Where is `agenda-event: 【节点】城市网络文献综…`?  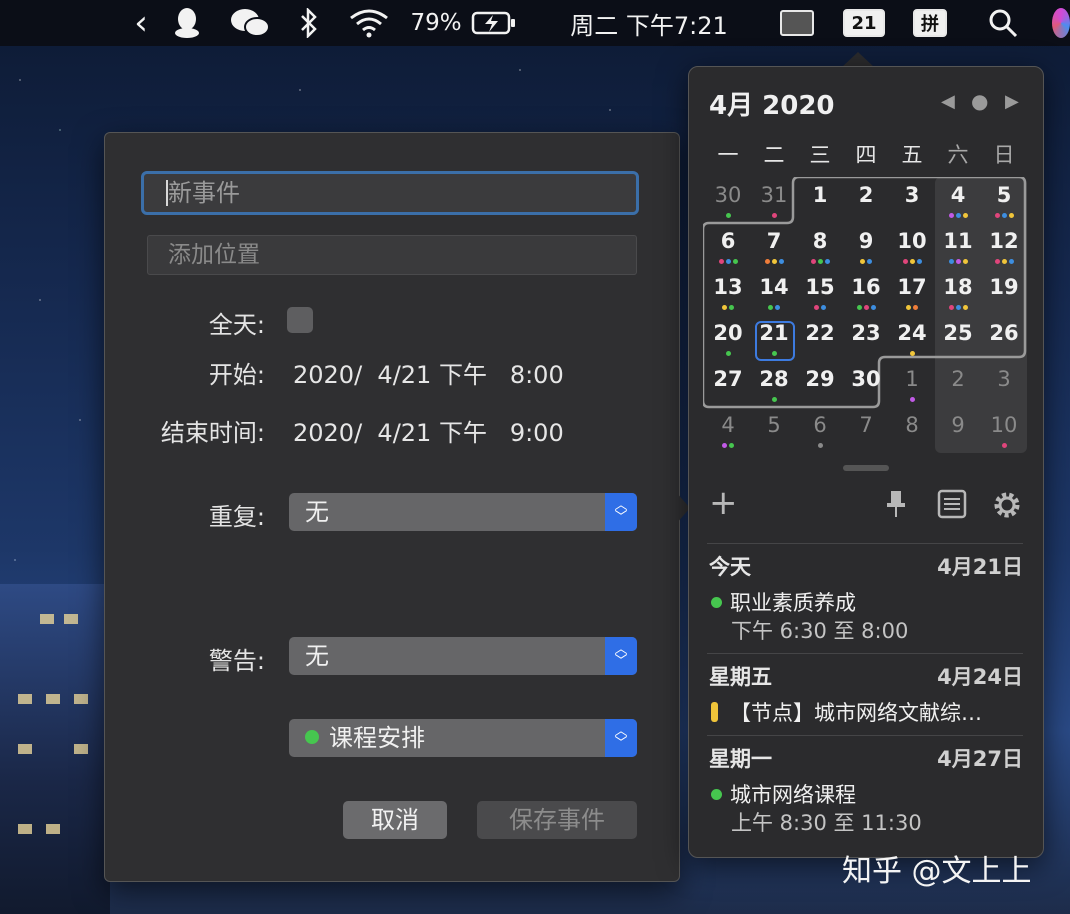
agenda-event: 【节点】城市网络文献综… is located at coordinates (846, 712).